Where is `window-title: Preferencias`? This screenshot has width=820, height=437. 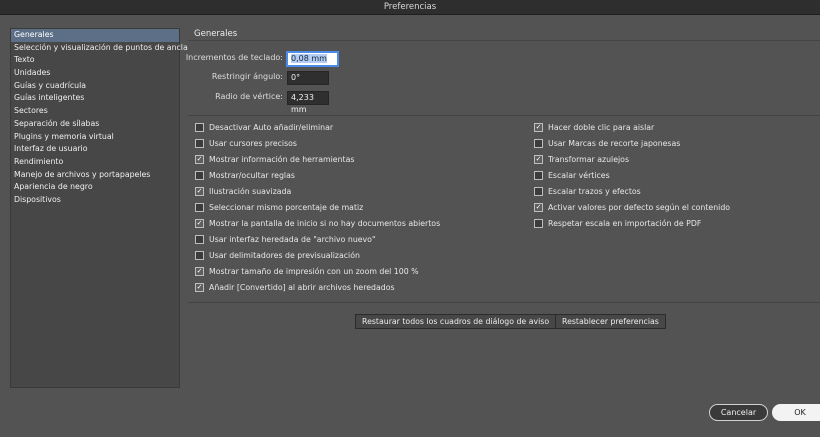
window-title: Preferencias is located at coordinates (410, 7).